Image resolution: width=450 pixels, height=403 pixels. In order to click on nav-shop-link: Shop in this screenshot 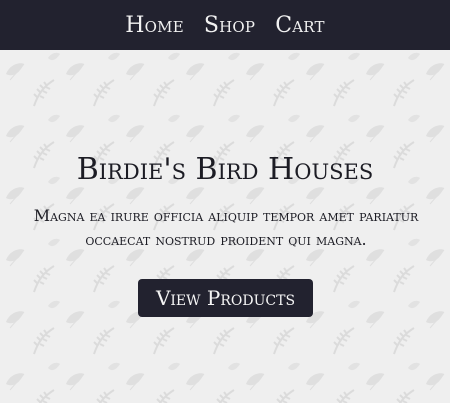, I will do `click(229, 25)`.